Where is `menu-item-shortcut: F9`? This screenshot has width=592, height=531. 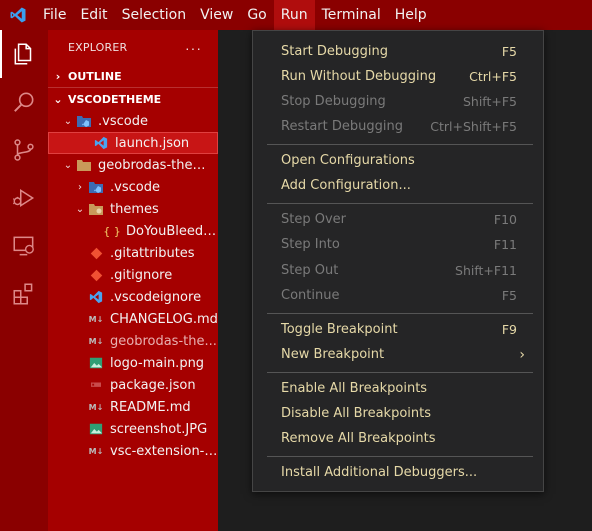 menu-item-shortcut: F9 is located at coordinates (509, 329).